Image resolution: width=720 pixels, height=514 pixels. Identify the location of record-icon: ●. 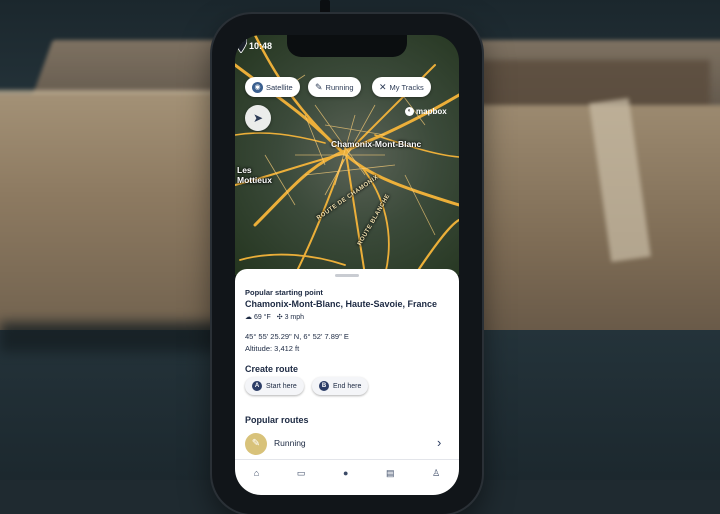
(345, 473).